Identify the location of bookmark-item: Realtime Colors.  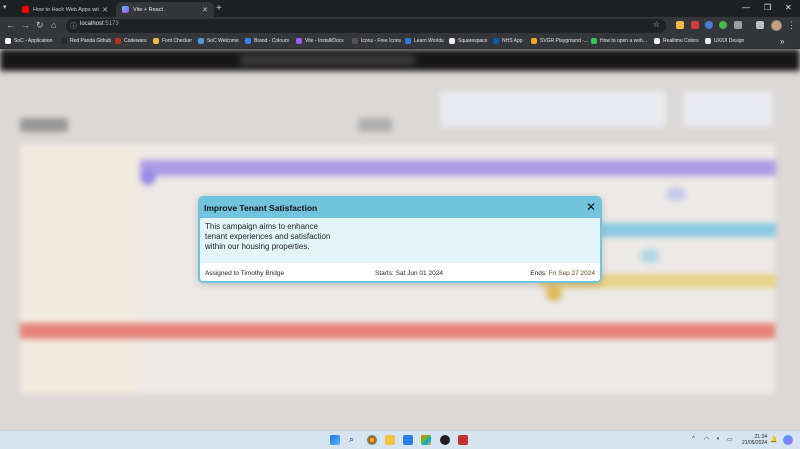
(676, 41).